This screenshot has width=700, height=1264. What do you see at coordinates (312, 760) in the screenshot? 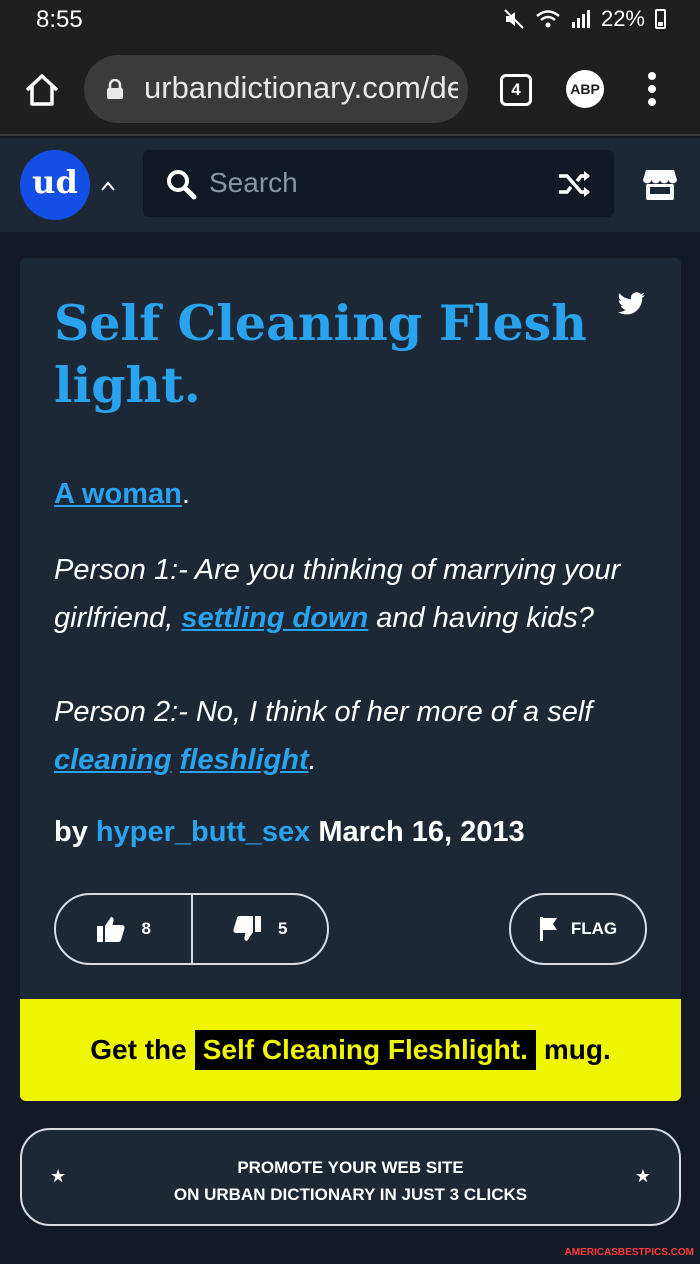
I see `example-line-2-suffix: .` at bounding box center [312, 760].